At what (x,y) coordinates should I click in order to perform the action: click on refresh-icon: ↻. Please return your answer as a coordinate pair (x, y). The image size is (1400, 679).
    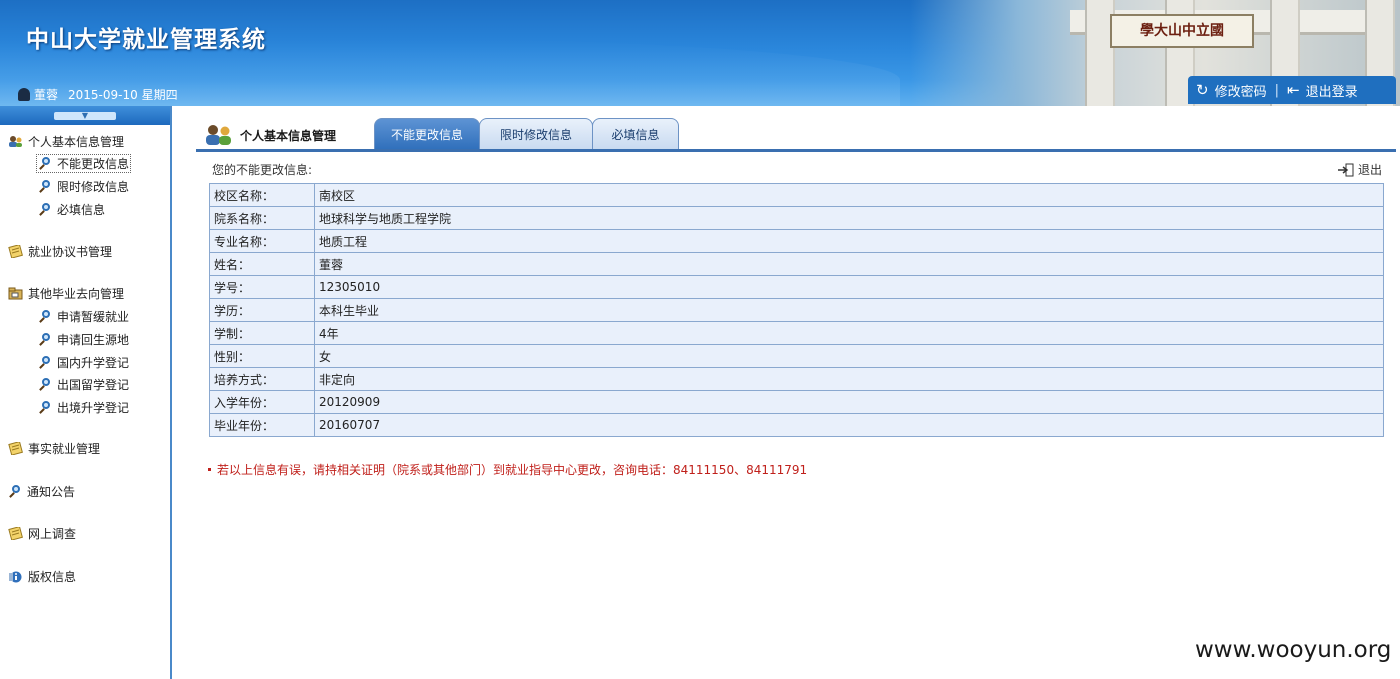
    Looking at the image, I should click on (1202, 90).